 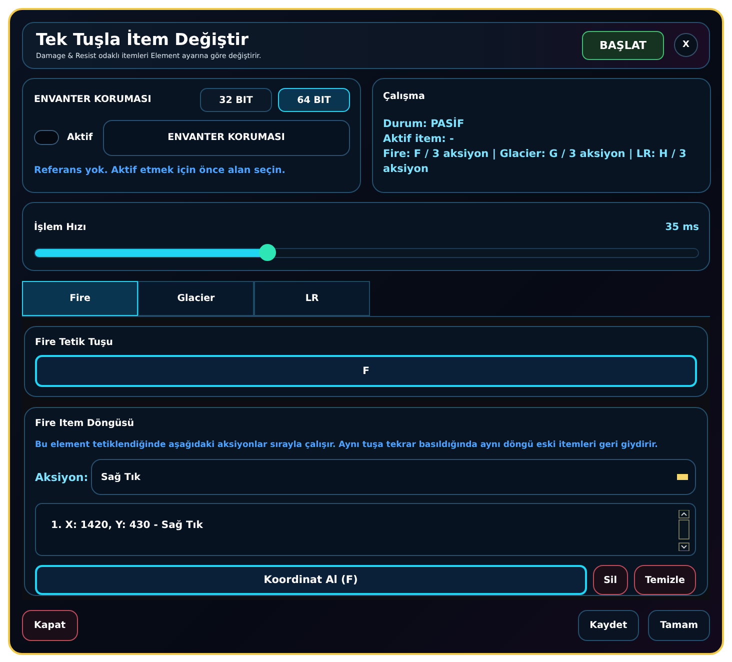 What do you see at coordinates (60, 227) in the screenshot?
I see `speed-label: İşlem Hızı` at bounding box center [60, 227].